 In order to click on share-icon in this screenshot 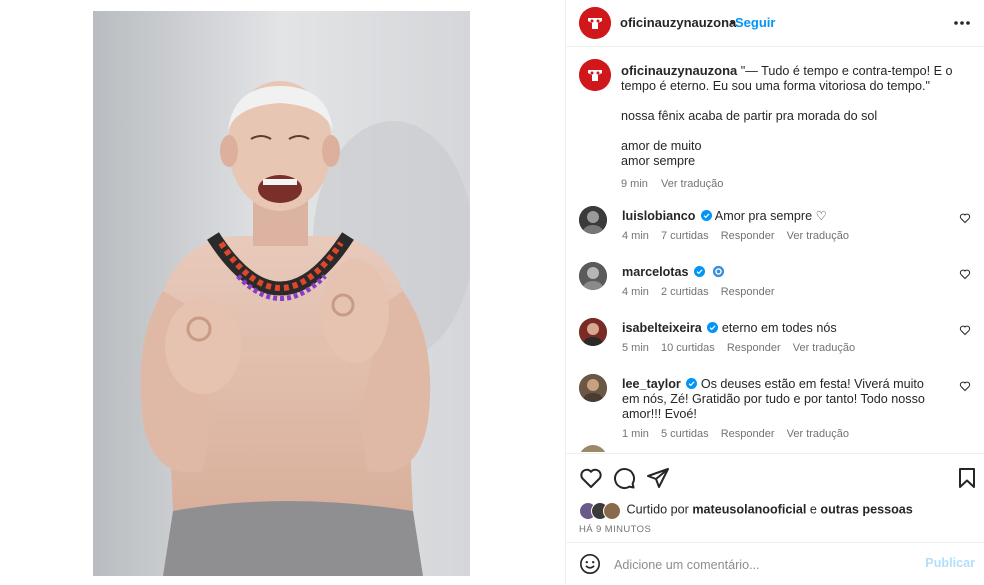, I will do `click(658, 478)`.